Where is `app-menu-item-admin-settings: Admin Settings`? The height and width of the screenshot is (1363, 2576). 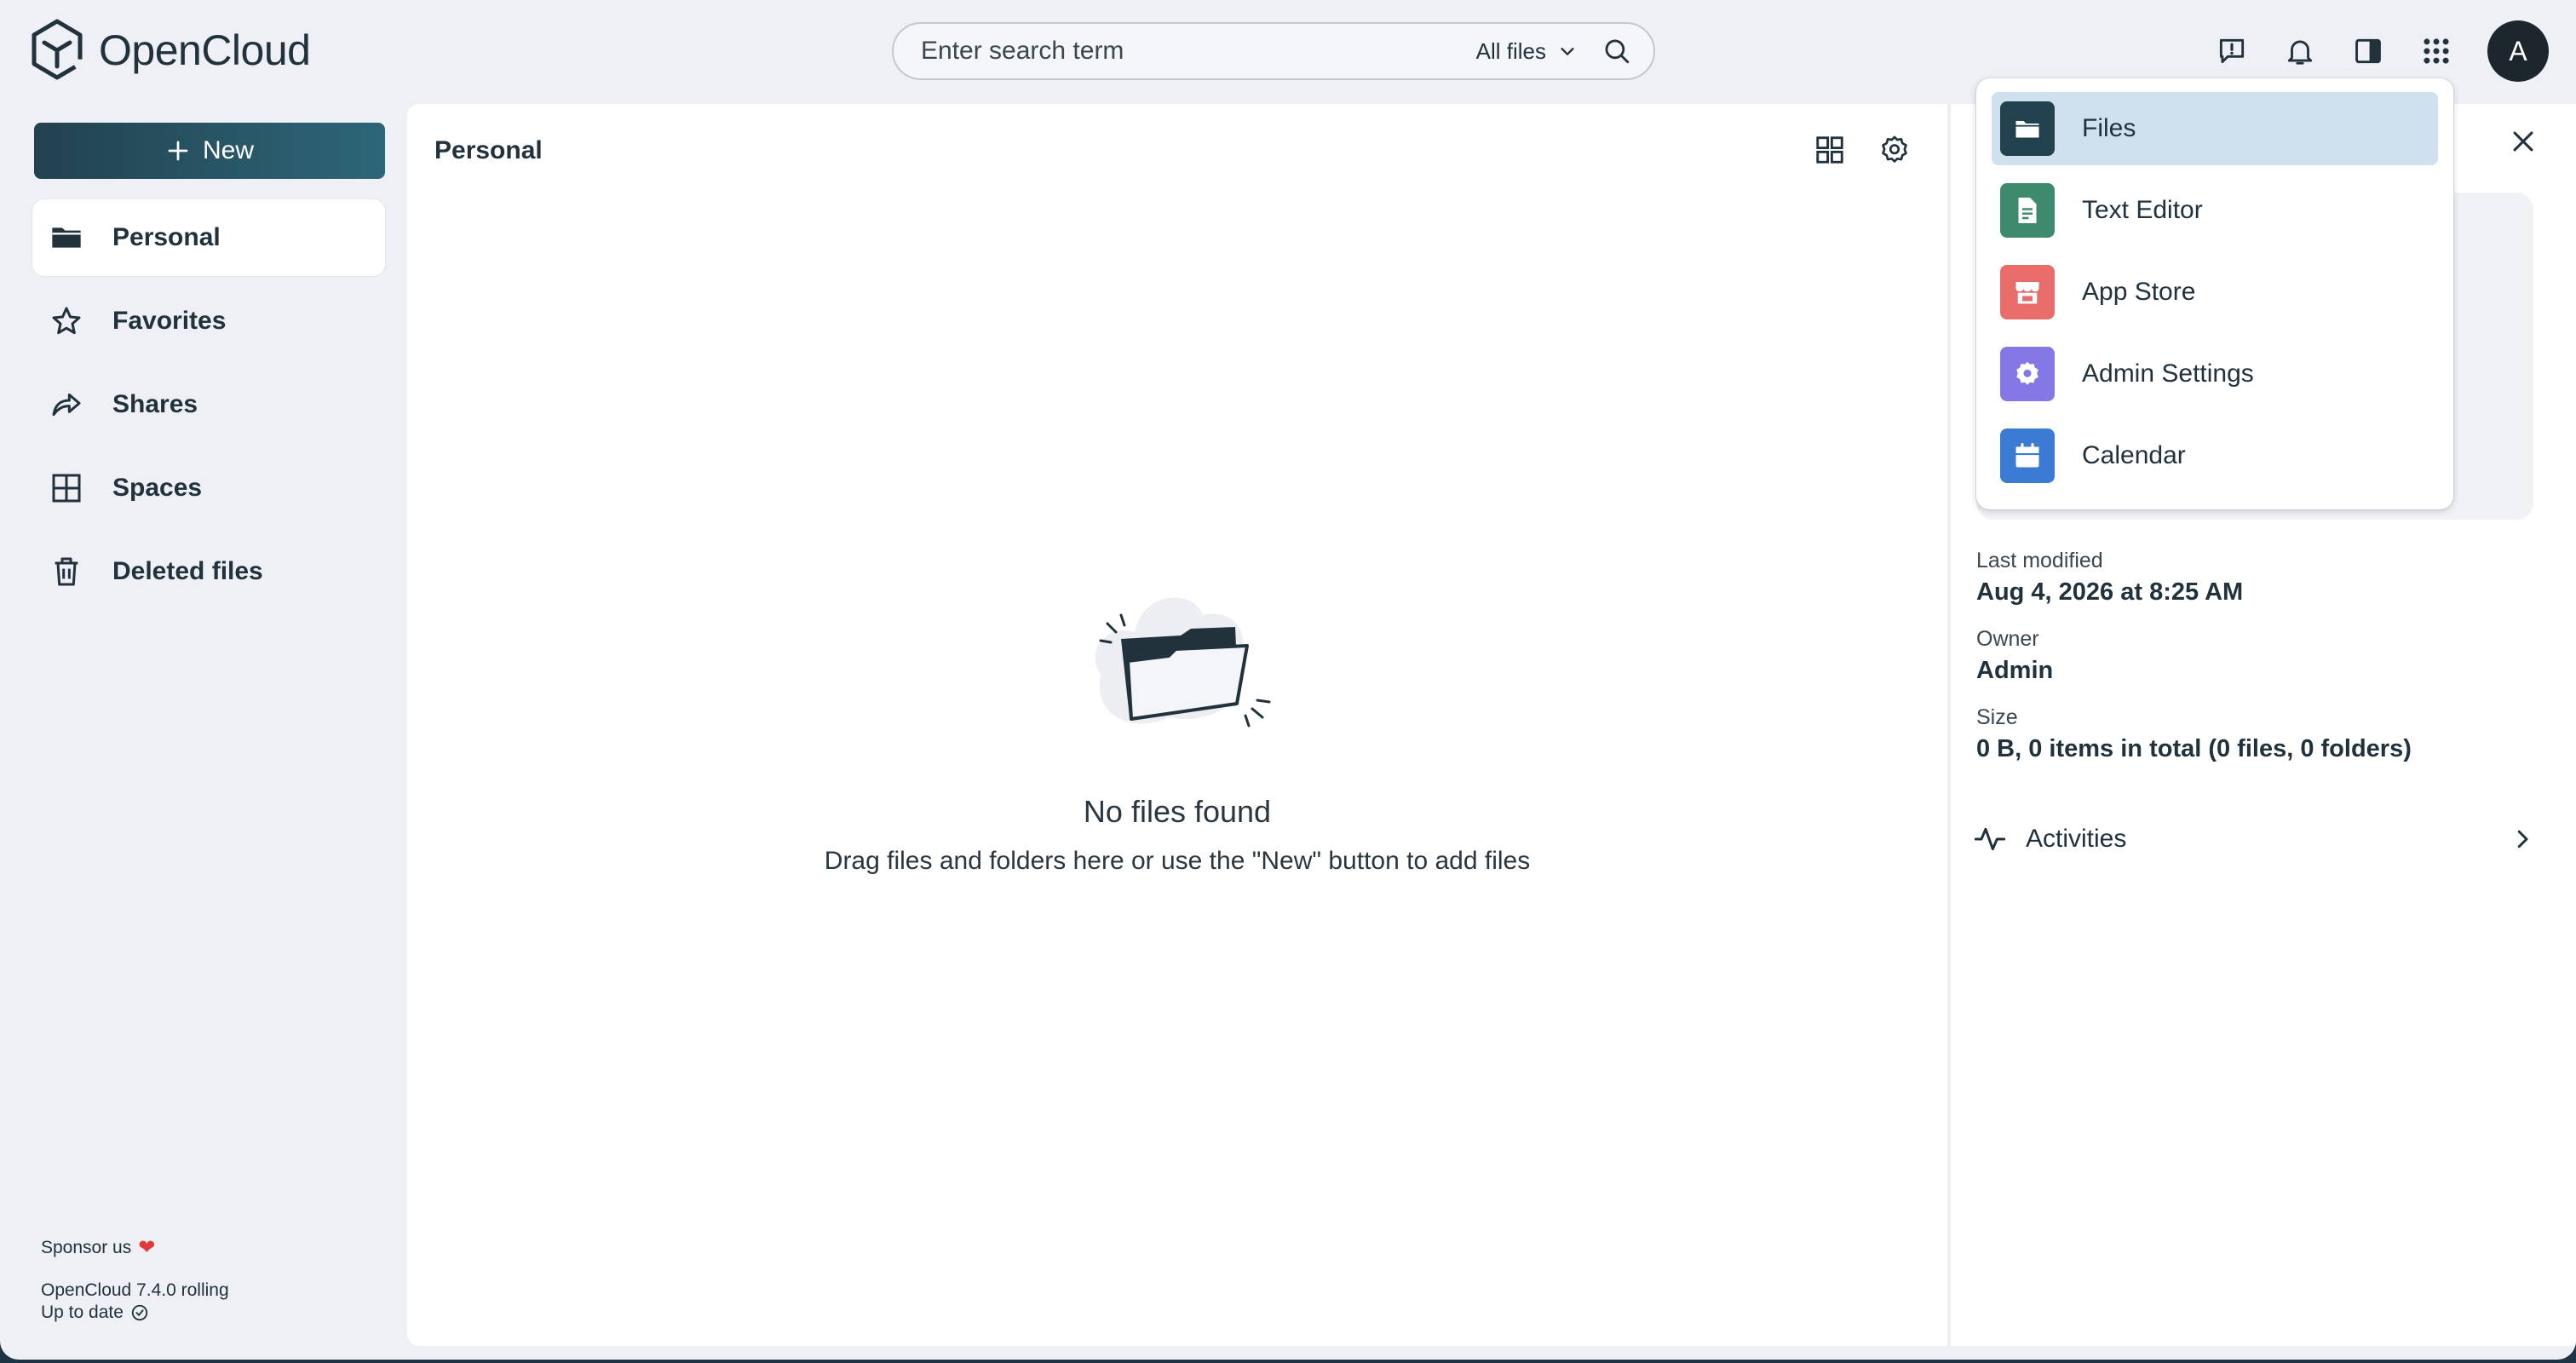 app-menu-item-admin-settings: Admin Settings is located at coordinates (2215, 374).